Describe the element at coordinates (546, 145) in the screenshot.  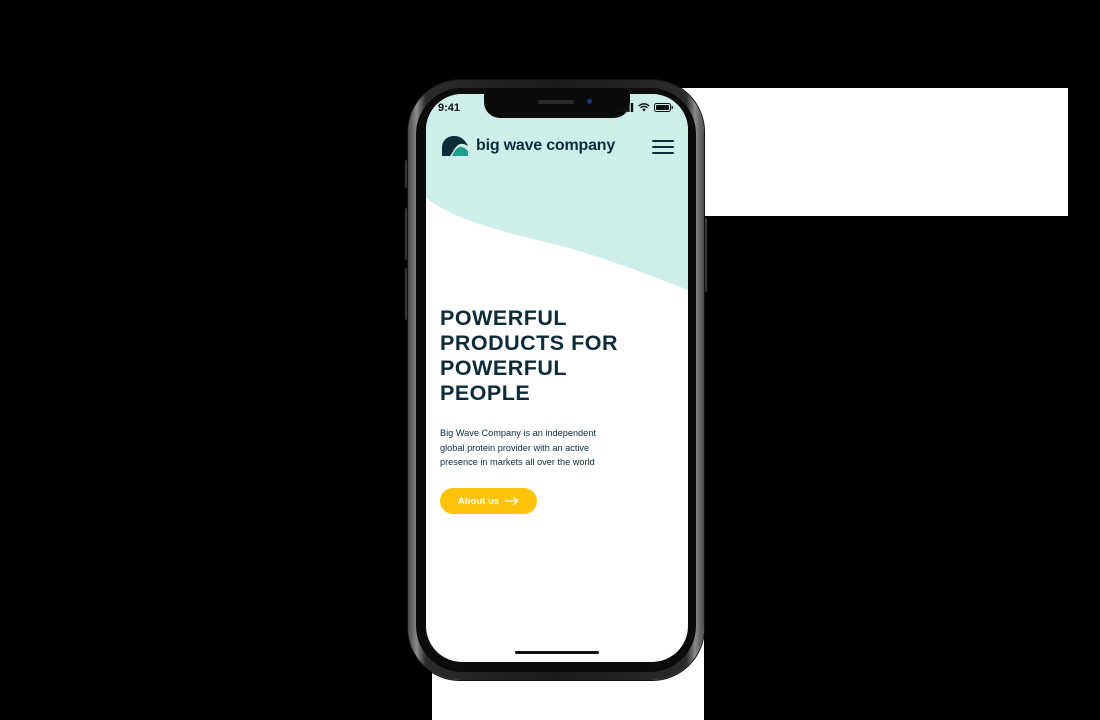
I see `brand-name: big wave company` at that location.